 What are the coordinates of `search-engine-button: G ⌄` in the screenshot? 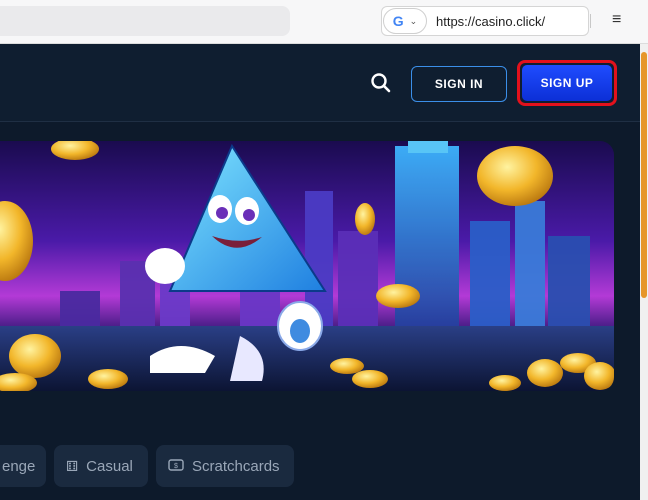 It's located at (405, 21).